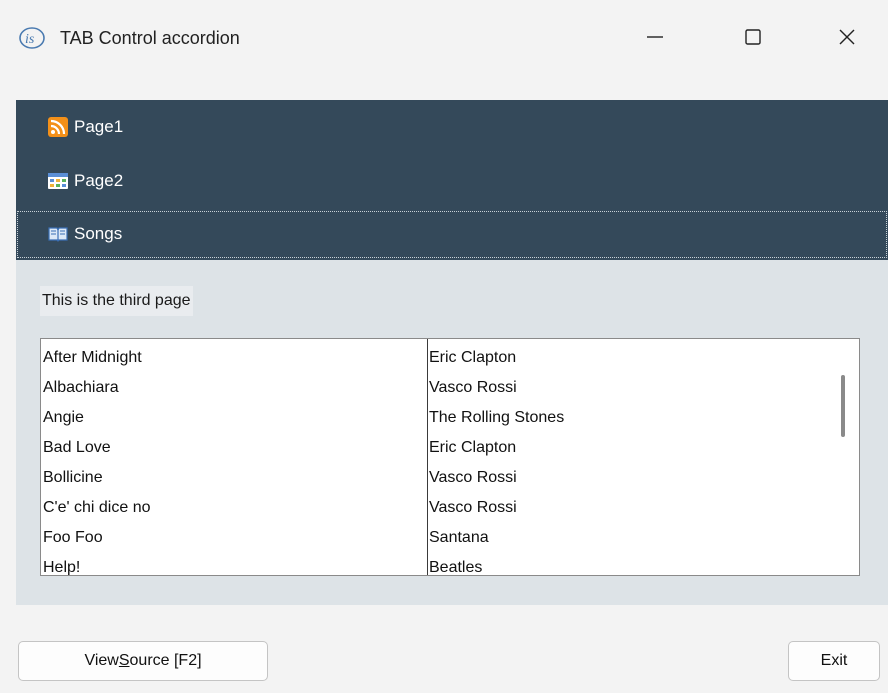 The height and width of the screenshot is (693, 888). I want to click on view-source-label-post: ource [F2], so click(165, 660).